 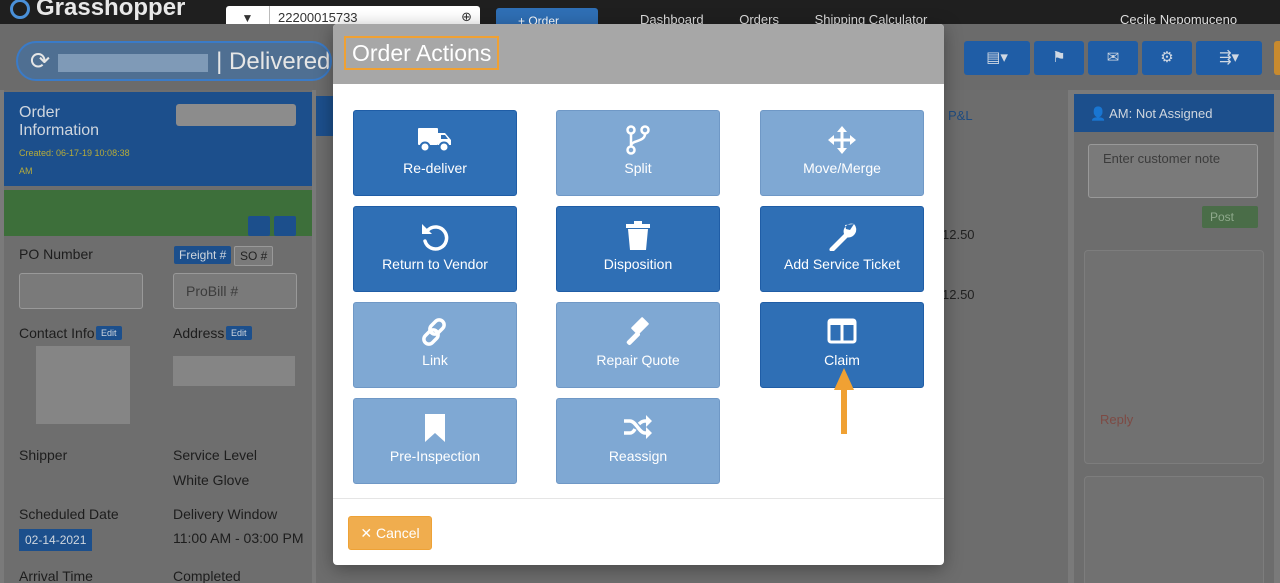 What do you see at coordinates (842, 141) in the screenshot?
I see `arrows-move-icon` at bounding box center [842, 141].